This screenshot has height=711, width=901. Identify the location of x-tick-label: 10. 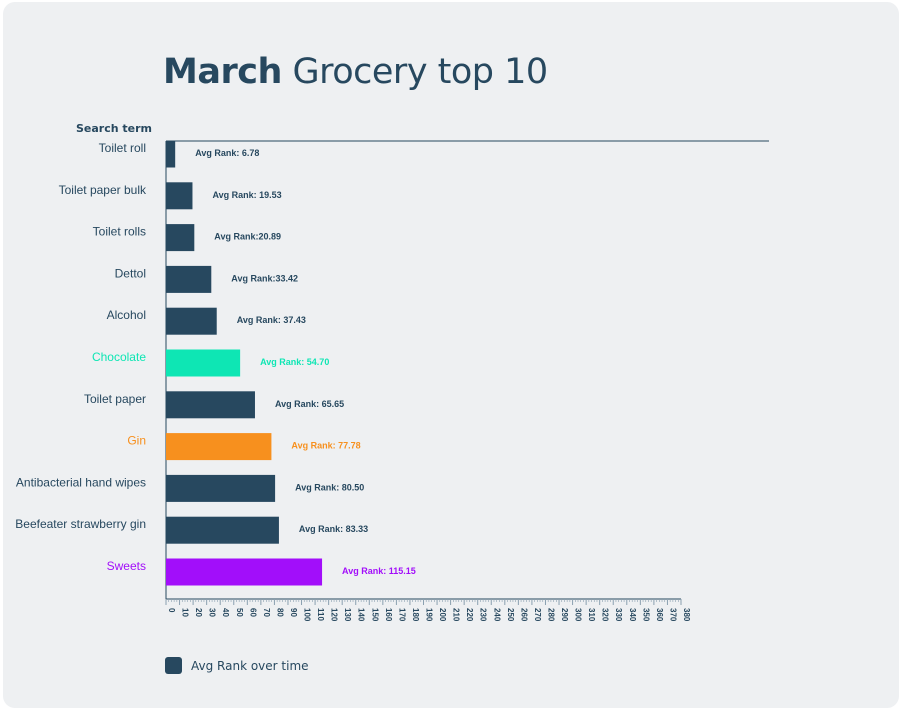
(185, 612).